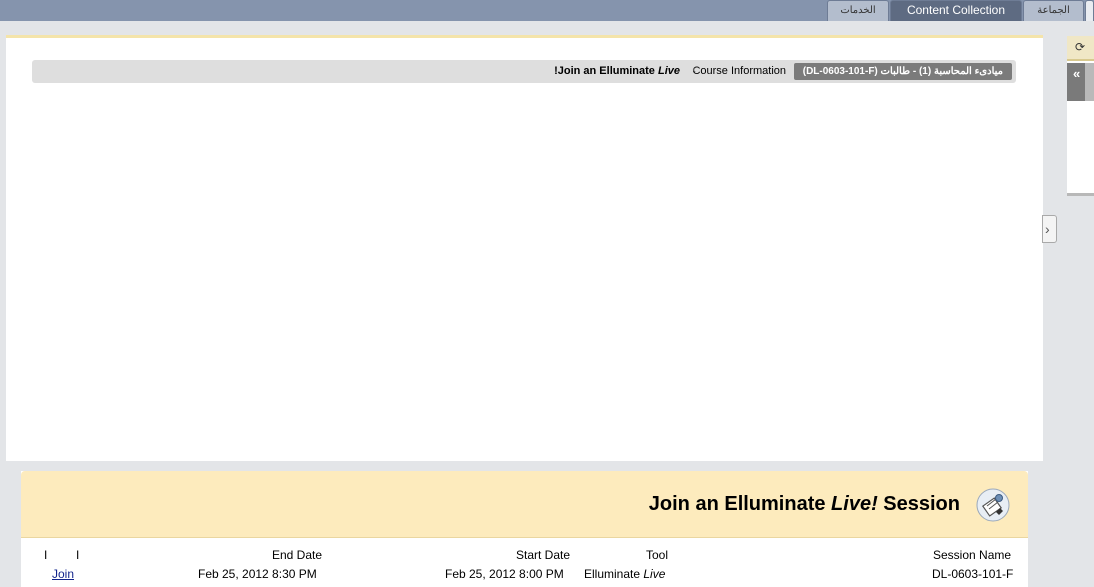 The image size is (1094, 587). I want to click on row-tool-live: Live, so click(654, 574).